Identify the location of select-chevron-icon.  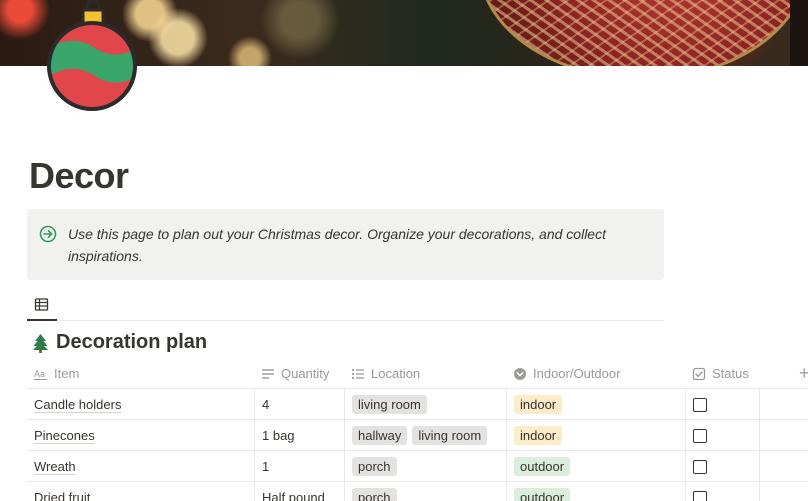
(520, 373).